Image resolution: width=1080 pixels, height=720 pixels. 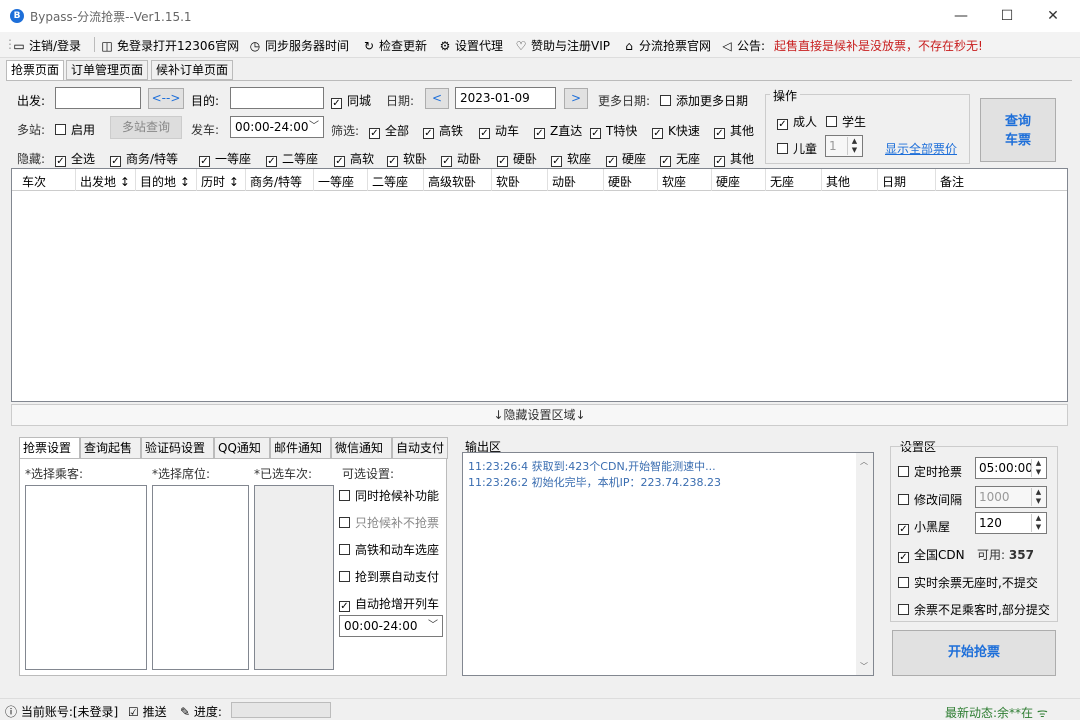 I want to click on same-city-checkbox: ✓ 同城, so click(x=351, y=100).